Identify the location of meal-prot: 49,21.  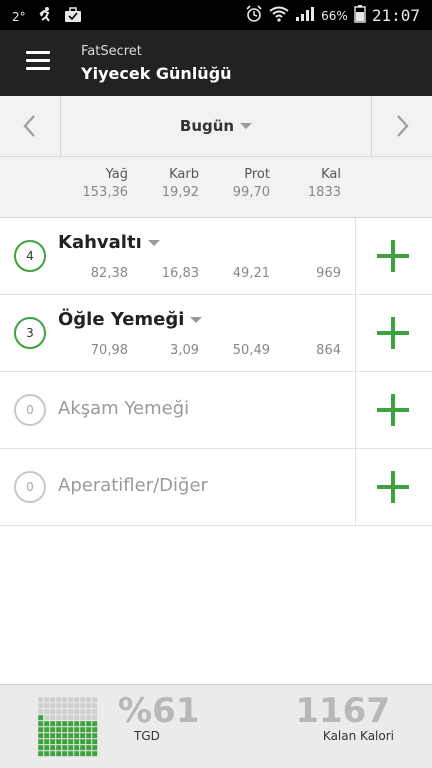
(251, 273).